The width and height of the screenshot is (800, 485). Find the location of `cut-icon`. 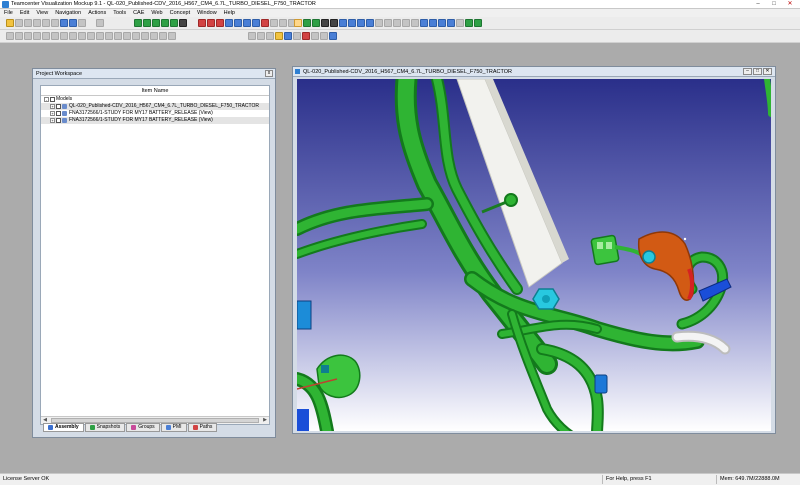

cut-icon is located at coordinates (28, 23).